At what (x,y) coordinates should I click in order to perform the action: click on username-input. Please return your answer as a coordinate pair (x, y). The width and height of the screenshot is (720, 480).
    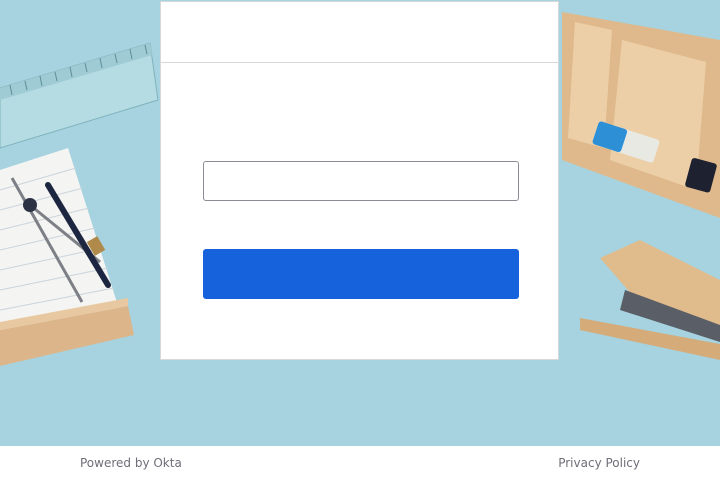
    Looking at the image, I should click on (361, 181).